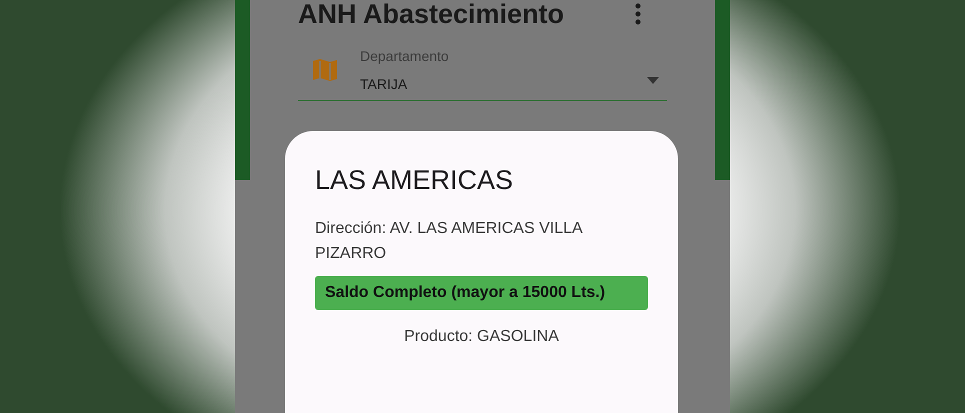 The height and width of the screenshot is (413, 965). Describe the element at coordinates (449, 241) in the screenshot. I see `address-text: Dirección: AV. LAS AMERICAS VILLA PIZARRO` at that location.